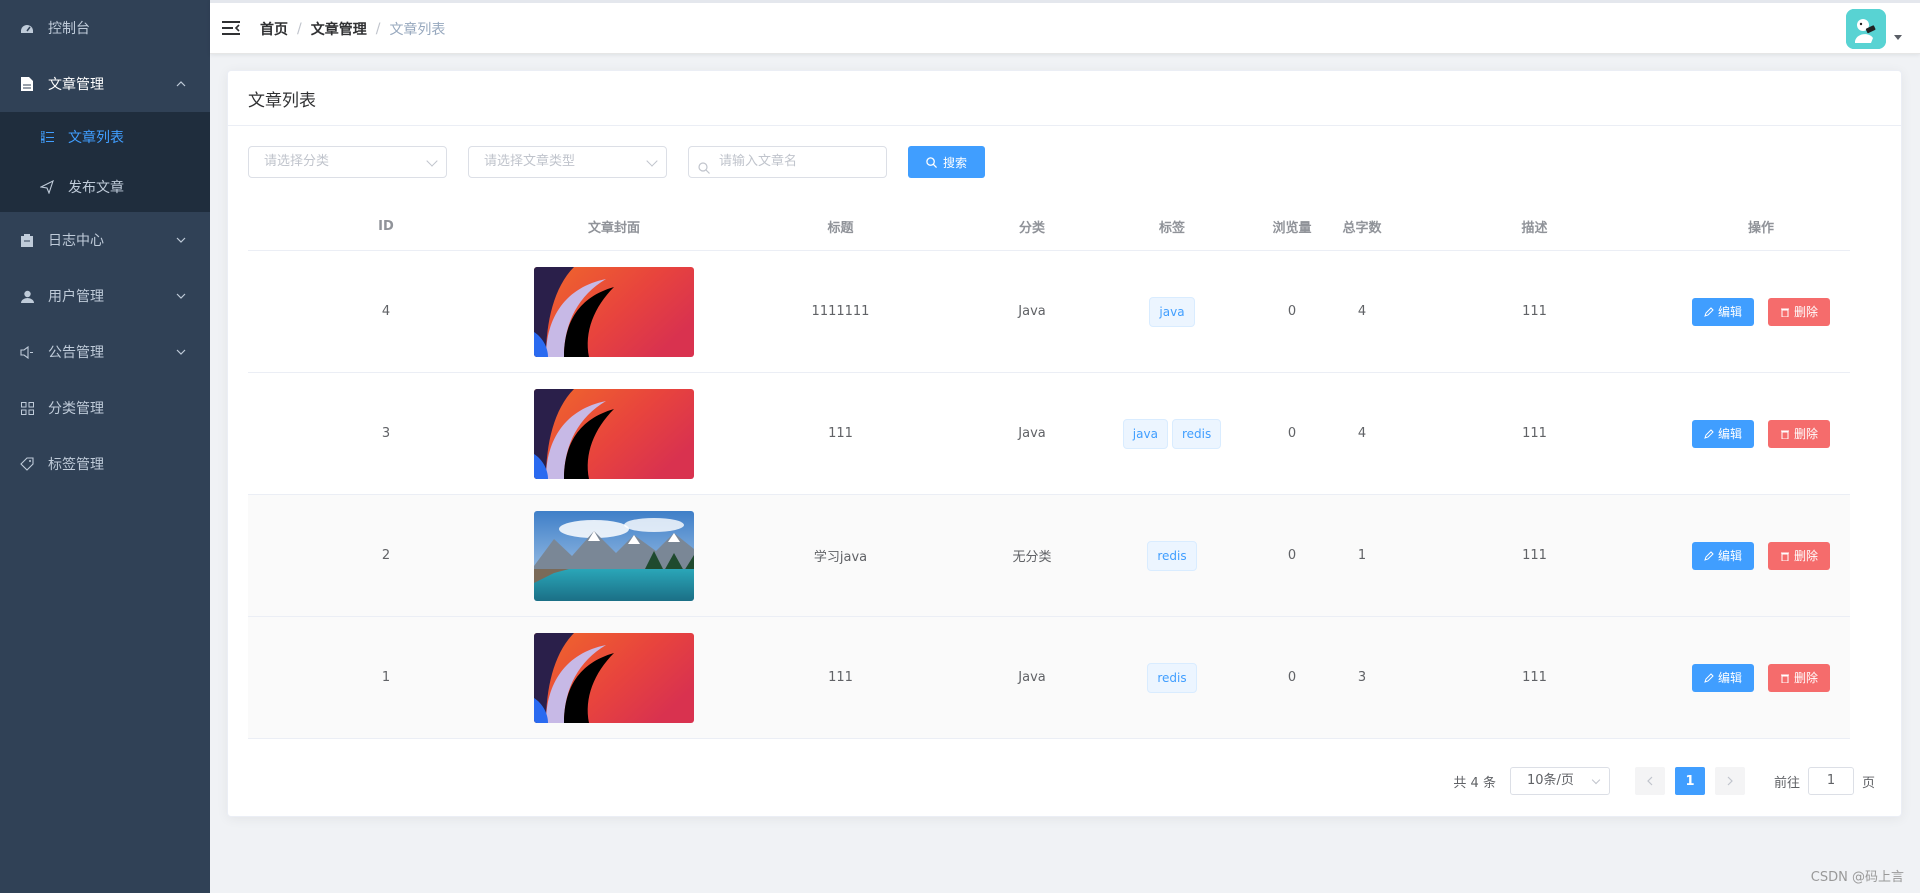  I want to click on table-row: 4 1111111 Java java 0 4 111 编辑 删除, so click(1049, 312).